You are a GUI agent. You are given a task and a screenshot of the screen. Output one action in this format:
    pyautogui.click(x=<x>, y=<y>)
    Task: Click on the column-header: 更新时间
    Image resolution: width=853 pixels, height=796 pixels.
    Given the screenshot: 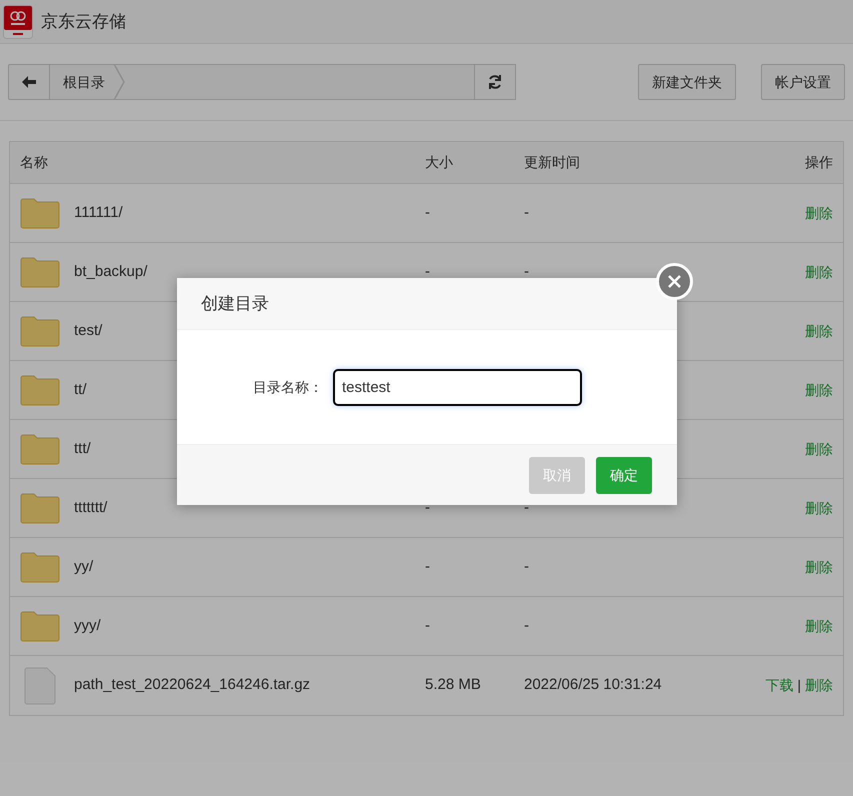 What is the action you would take?
    pyautogui.click(x=552, y=162)
    